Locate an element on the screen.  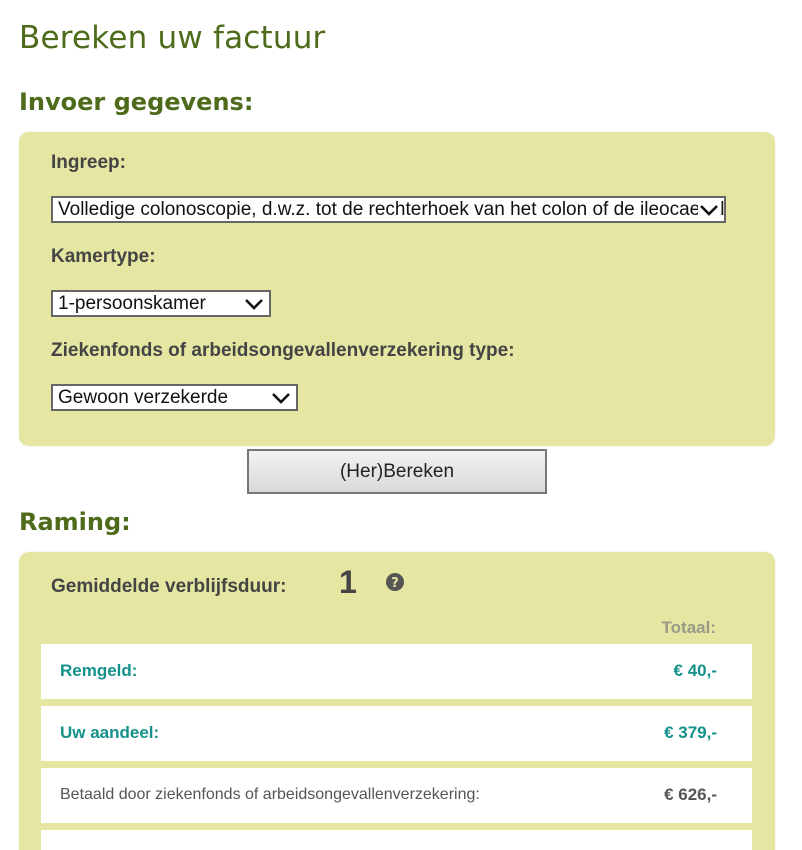
kamertype-selected-value: 1-persoonskamer is located at coordinates (132, 303).